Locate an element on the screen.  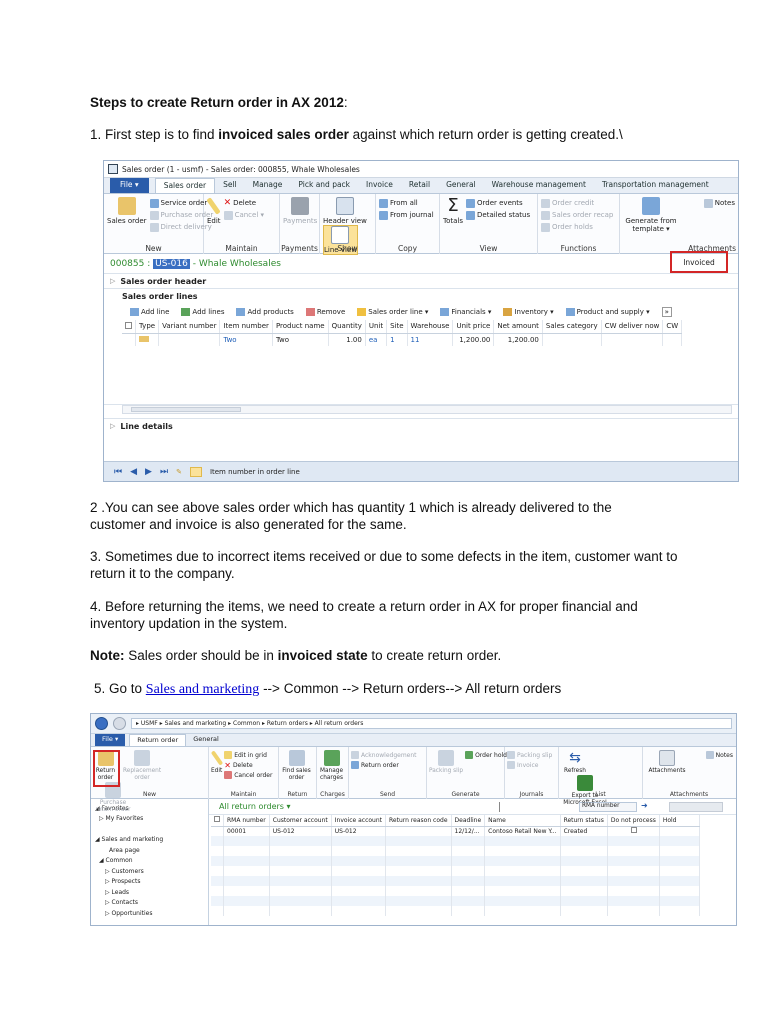
send-return-order-button: Return order is located at coordinates (387, 765).